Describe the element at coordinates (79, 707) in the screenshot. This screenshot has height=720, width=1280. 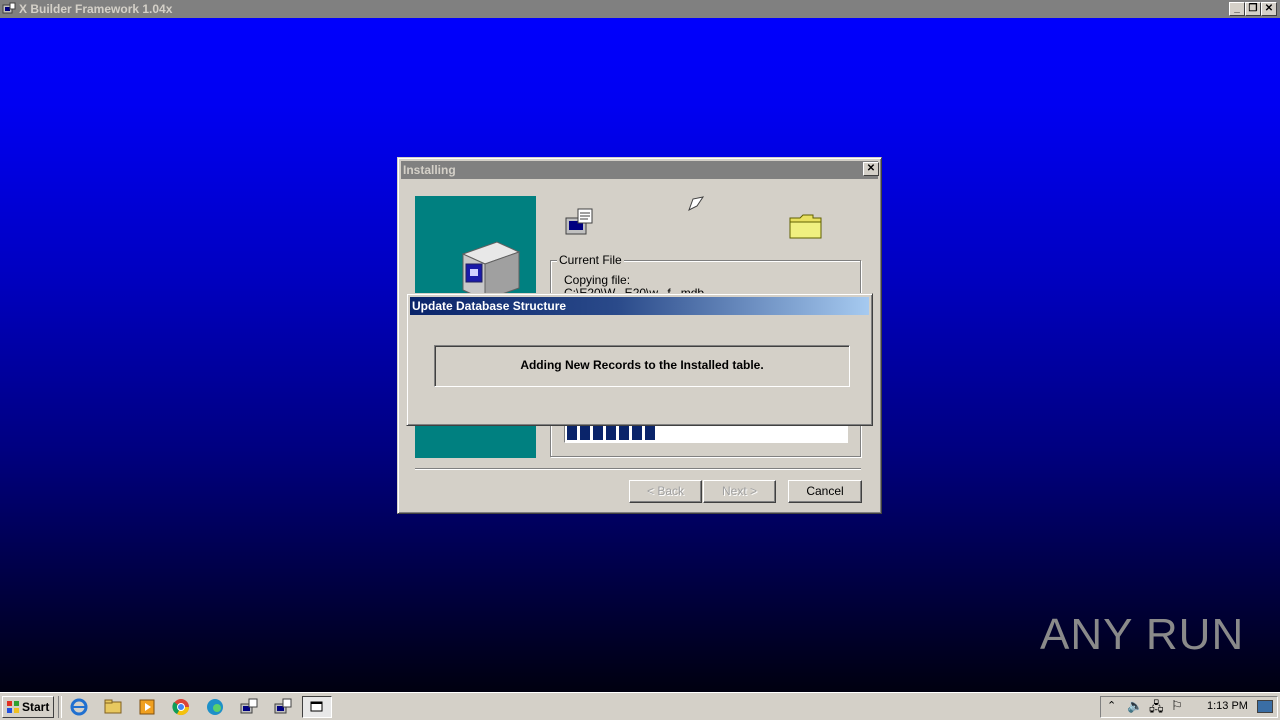
I see `ie-icon` at that location.